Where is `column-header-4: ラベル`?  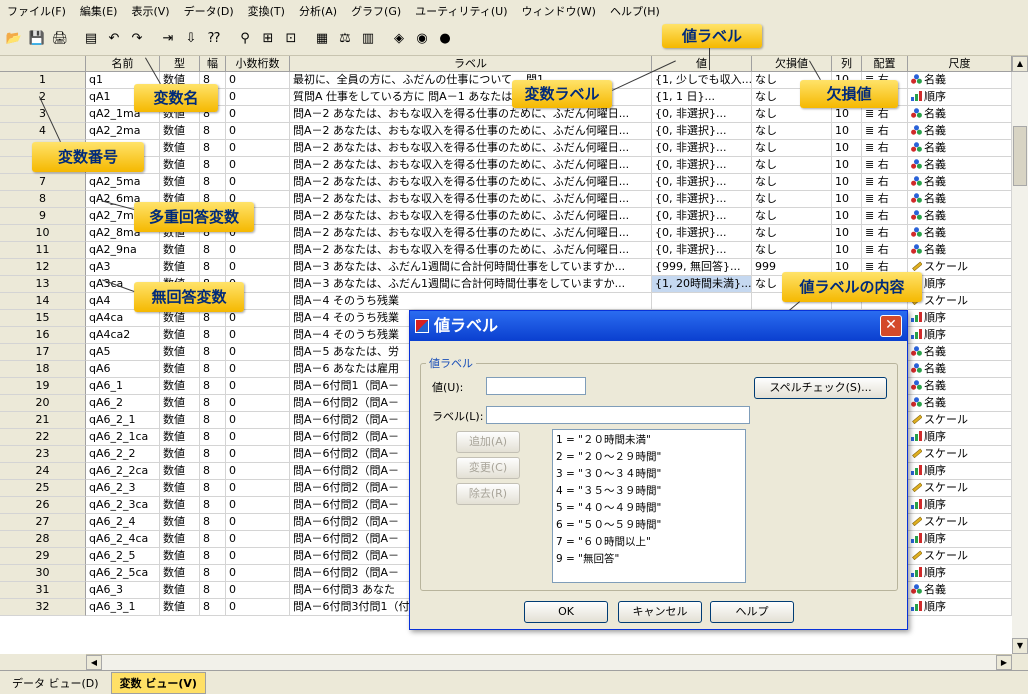 column-header-4: ラベル is located at coordinates (471, 64).